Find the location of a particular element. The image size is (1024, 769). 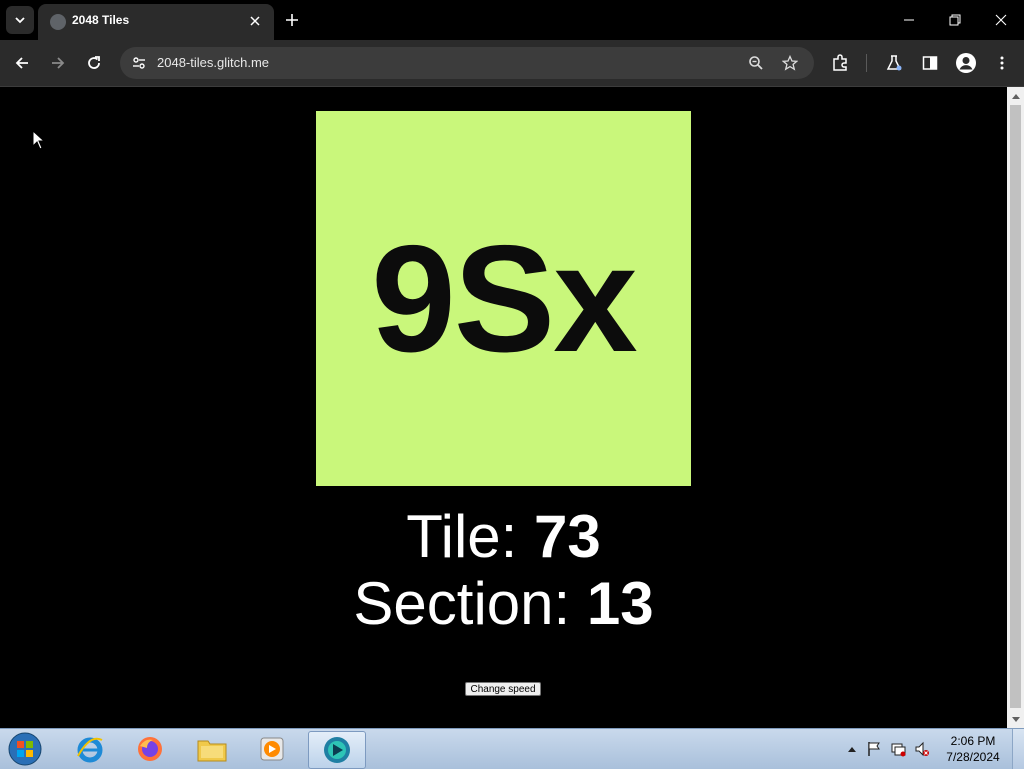

puzzle-icon is located at coordinates (840, 62).